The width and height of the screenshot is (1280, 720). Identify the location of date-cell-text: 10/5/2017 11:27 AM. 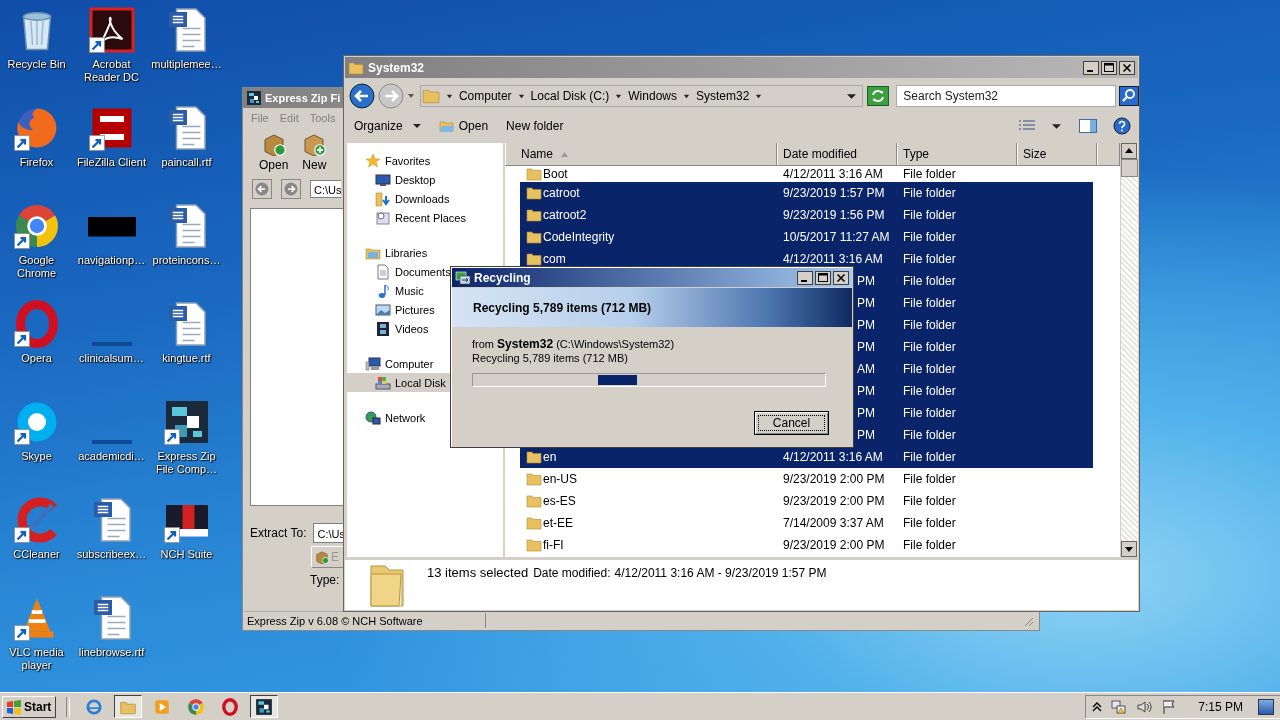
(837, 237).